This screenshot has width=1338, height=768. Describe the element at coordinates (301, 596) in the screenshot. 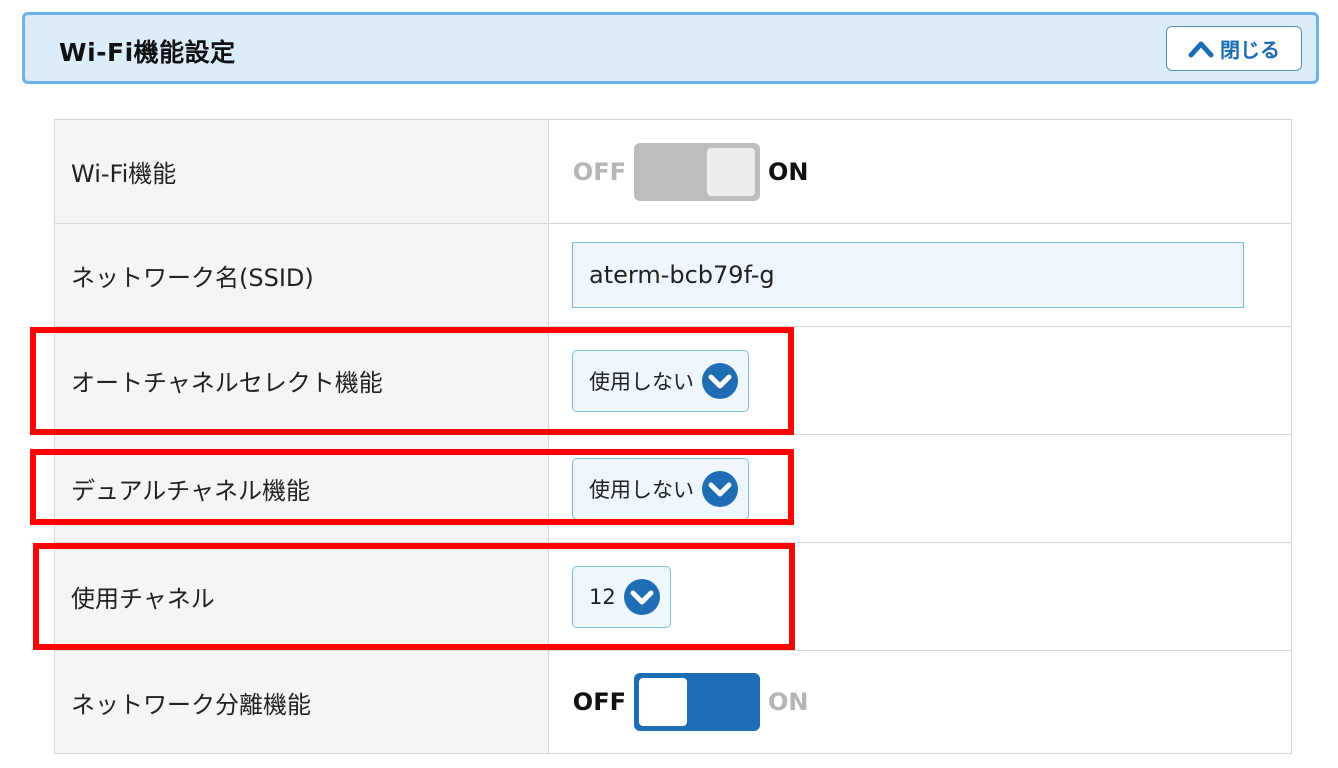

I see `channel-label: 使用チャネル` at that location.